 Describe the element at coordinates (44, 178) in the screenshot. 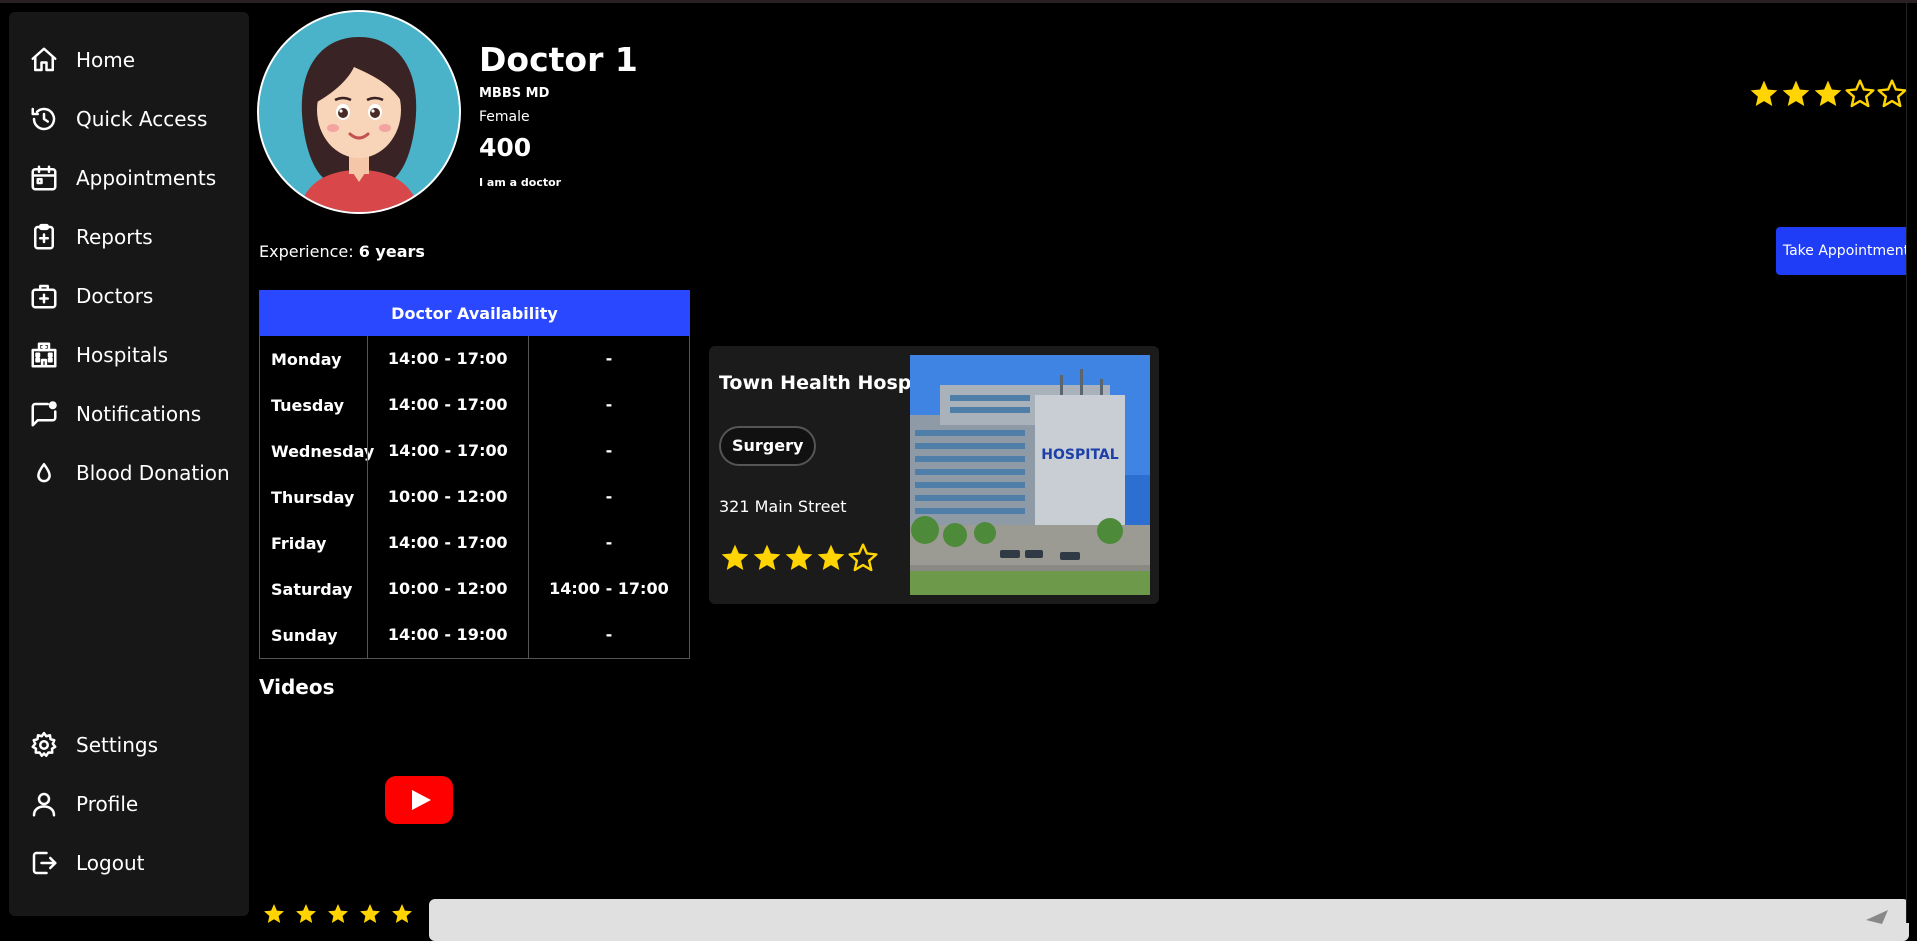

I see `calendar-icon` at that location.